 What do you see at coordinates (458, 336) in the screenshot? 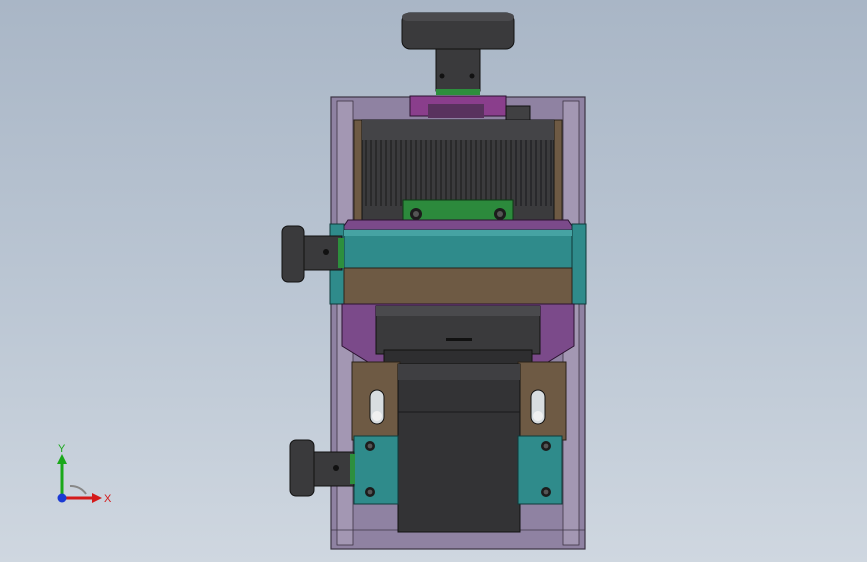
I see `gearbox-housing` at bounding box center [458, 336].